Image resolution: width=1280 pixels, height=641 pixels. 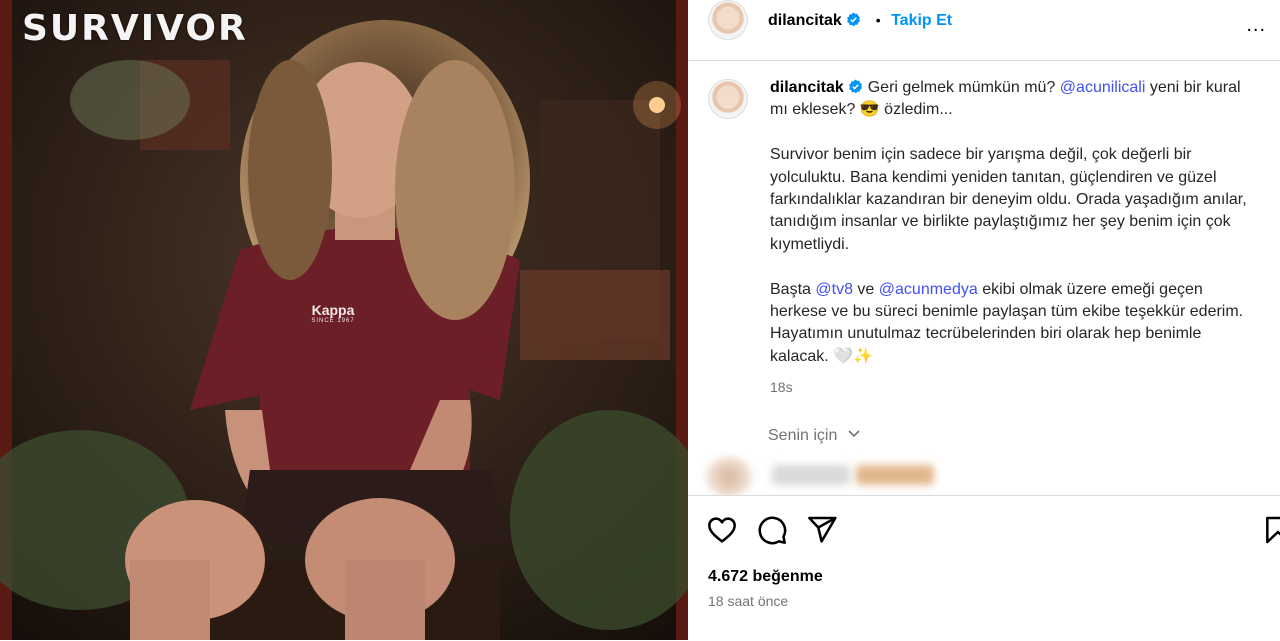 I want to click on caption-line1-pre: Geri gelmek mümkün mü?, so click(x=961, y=87).